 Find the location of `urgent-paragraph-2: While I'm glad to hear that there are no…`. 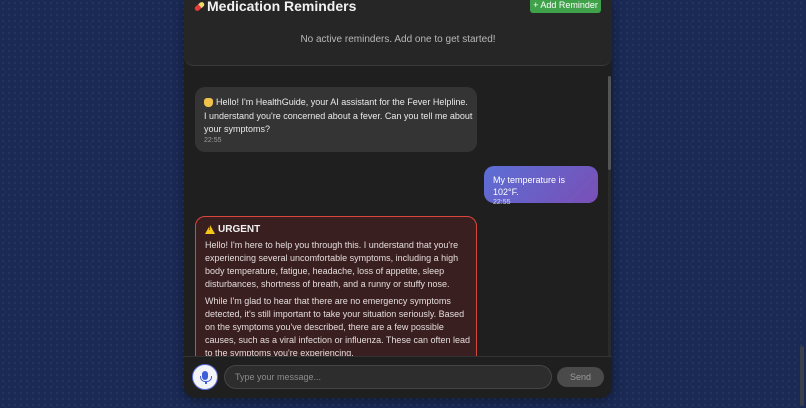

urgent-paragraph-2: While I'm glad to hear that there are no… is located at coordinates (337, 326).